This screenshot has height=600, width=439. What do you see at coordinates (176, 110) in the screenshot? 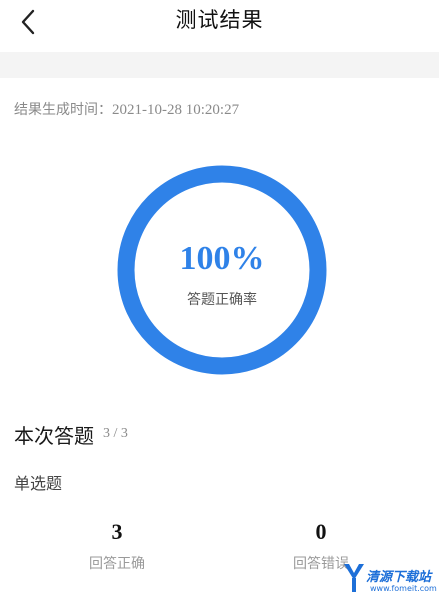
I see `timestamp-value: 2021-10-28 10:20:27` at bounding box center [176, 110].